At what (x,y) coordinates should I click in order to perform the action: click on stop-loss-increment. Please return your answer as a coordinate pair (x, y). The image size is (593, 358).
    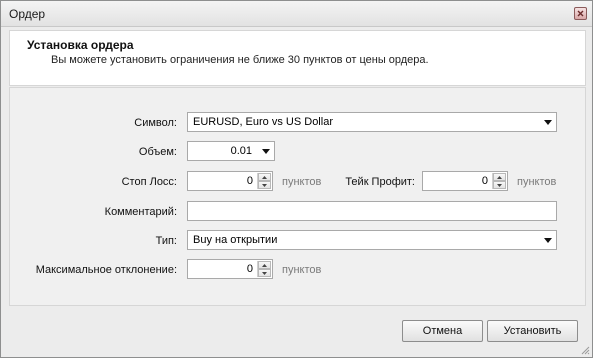
    Looking at the image, I should click on (264, 177).